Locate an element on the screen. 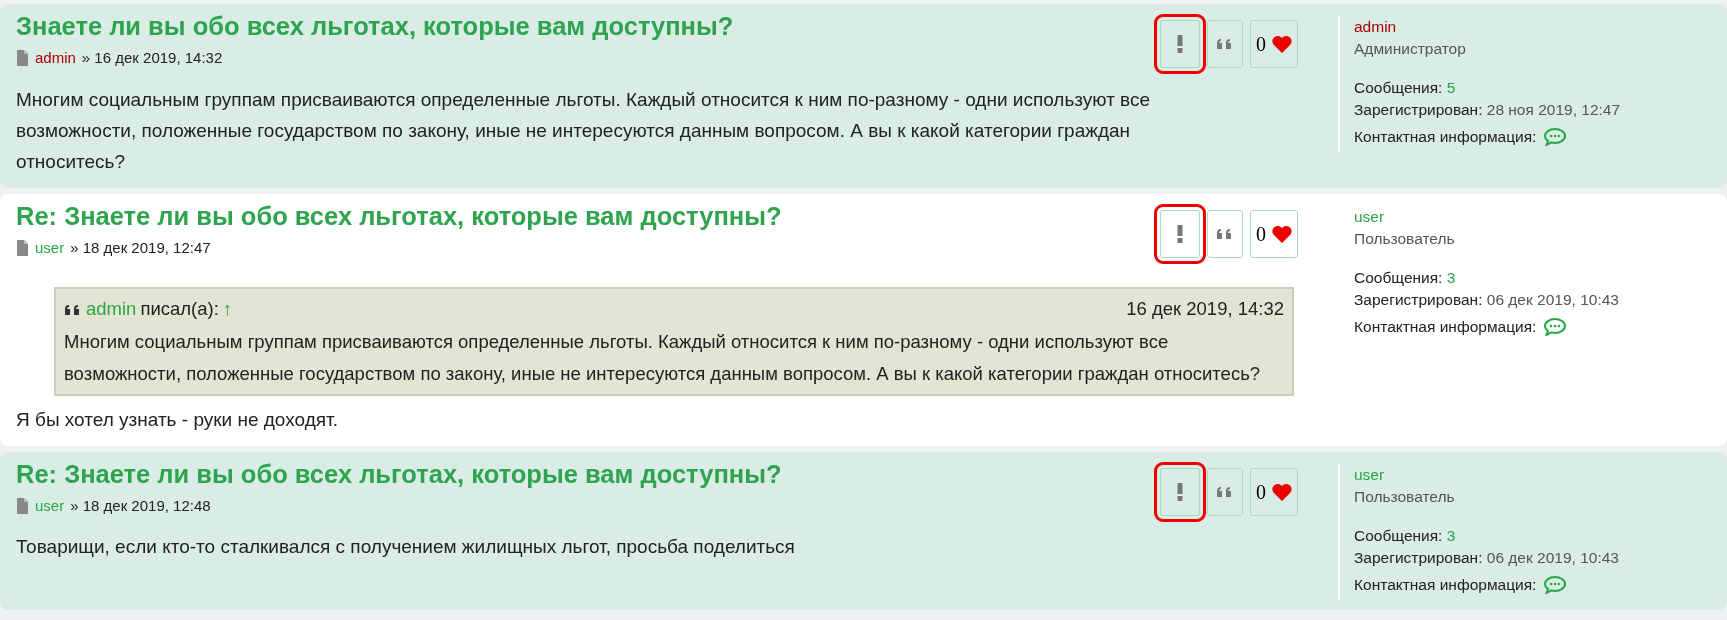 This screenshot has width=1727, height=620. registered-date: 28 ноя 2019, 12:47 is located at coordinates (1553, 110).